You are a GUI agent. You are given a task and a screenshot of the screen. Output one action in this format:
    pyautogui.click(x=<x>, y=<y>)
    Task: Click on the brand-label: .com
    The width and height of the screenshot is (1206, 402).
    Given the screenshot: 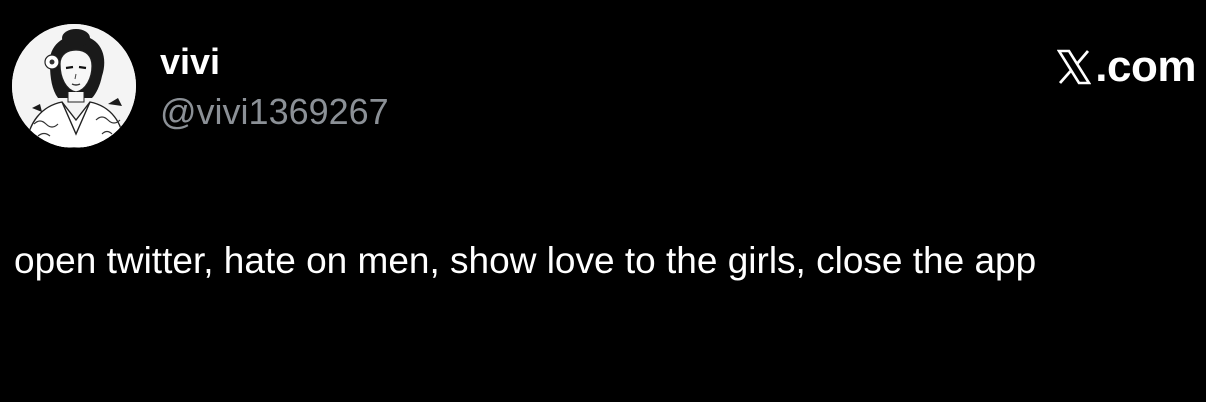 What is the action you would take?
    pyautogui.click(x=1145, y=66)
    